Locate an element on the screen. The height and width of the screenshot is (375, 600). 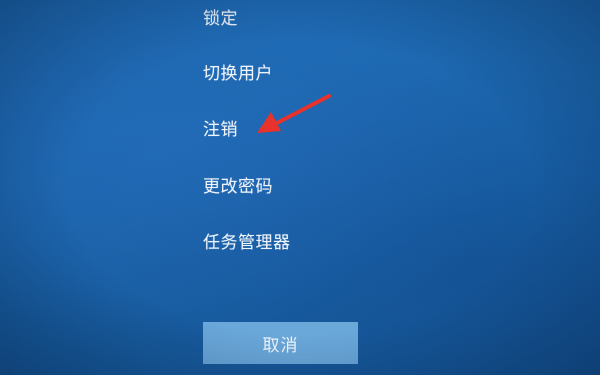
menu-item-task-manager: 任务管理器 is located at coordinates (249, 243).